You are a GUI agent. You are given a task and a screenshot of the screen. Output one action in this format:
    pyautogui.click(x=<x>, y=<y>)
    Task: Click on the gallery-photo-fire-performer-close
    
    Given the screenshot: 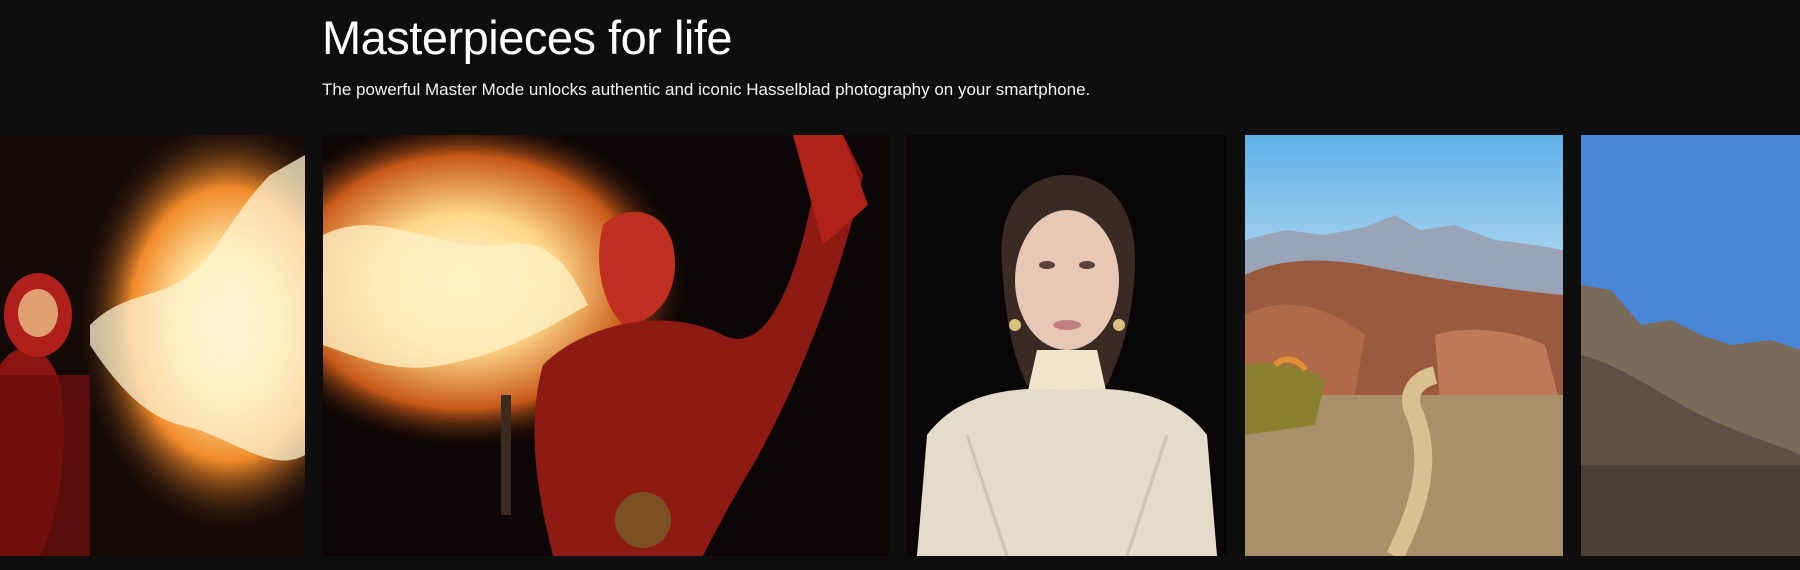 What is the action you would take?
    pyautogui.click(x=152, y=345)
    